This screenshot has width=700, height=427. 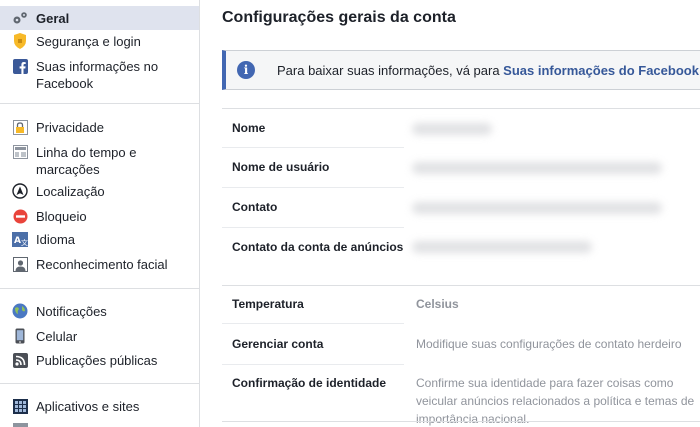 I want to click on info-icon: i, so click(x=246, y=70).